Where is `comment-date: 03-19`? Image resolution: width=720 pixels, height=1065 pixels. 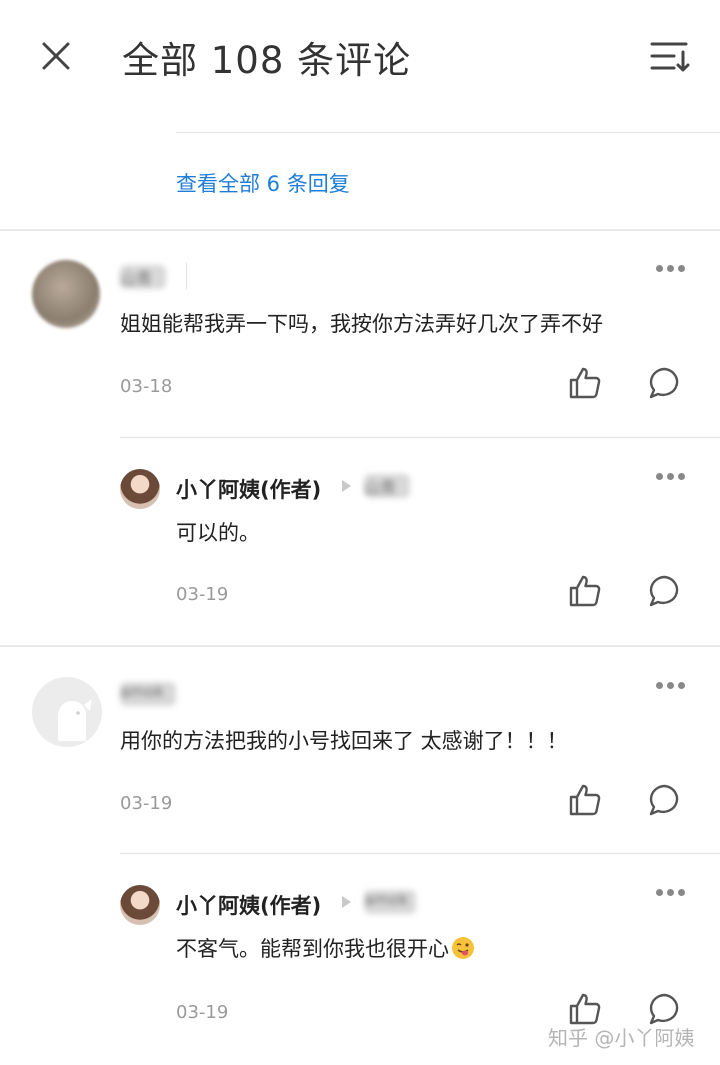
comment-date: 03-19 is located at coordinates (146, 803).